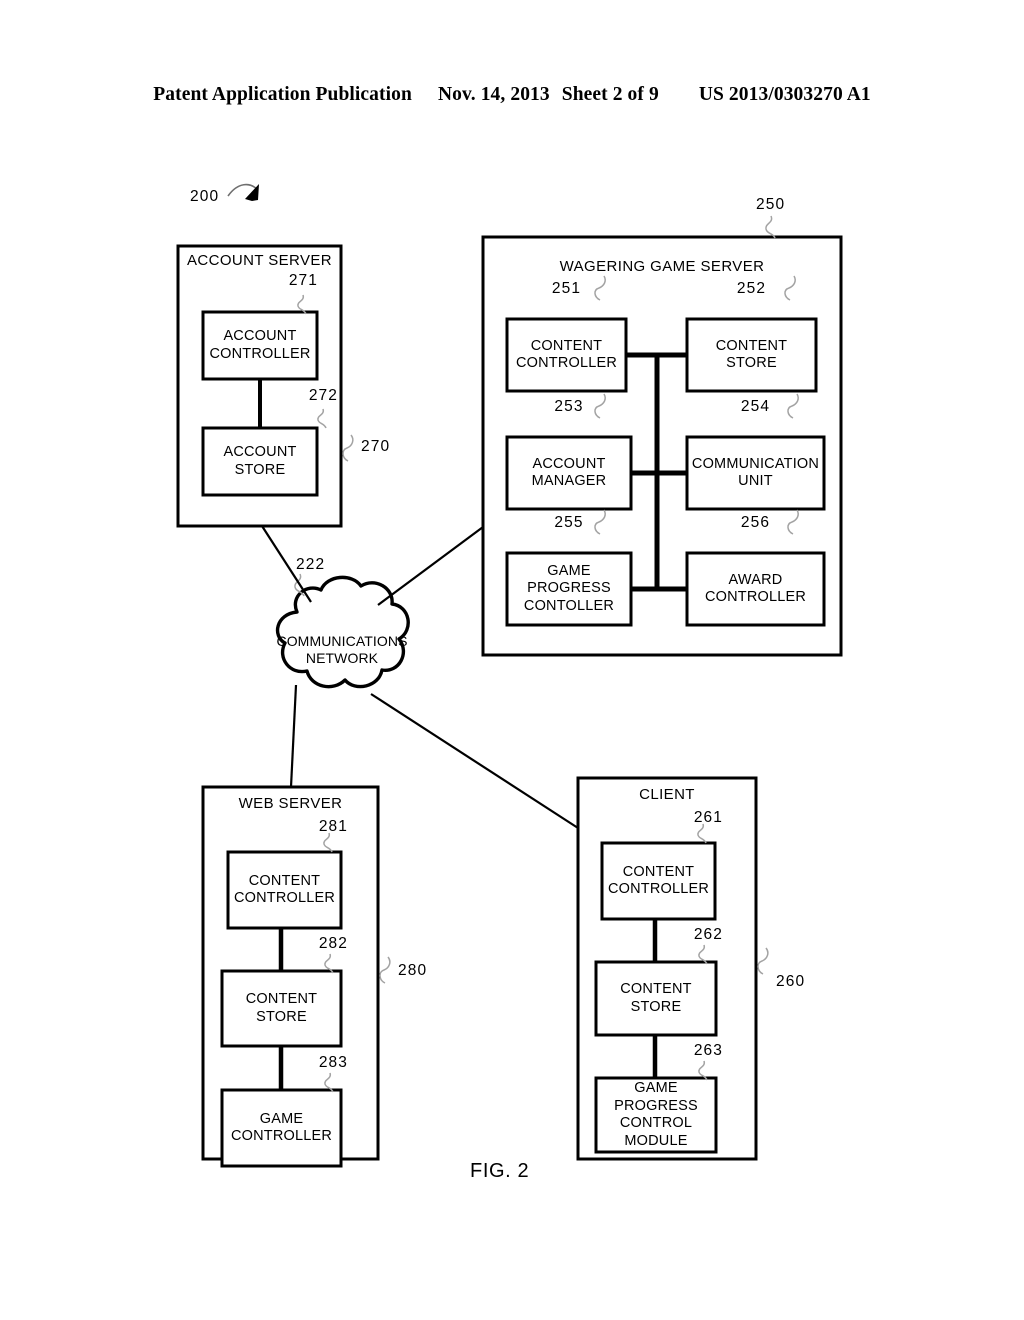  Describe the element at coordinates (281, 1127) in the screenshot. I see `web-game-controller-label: GAME CONTROLLER` at that location.